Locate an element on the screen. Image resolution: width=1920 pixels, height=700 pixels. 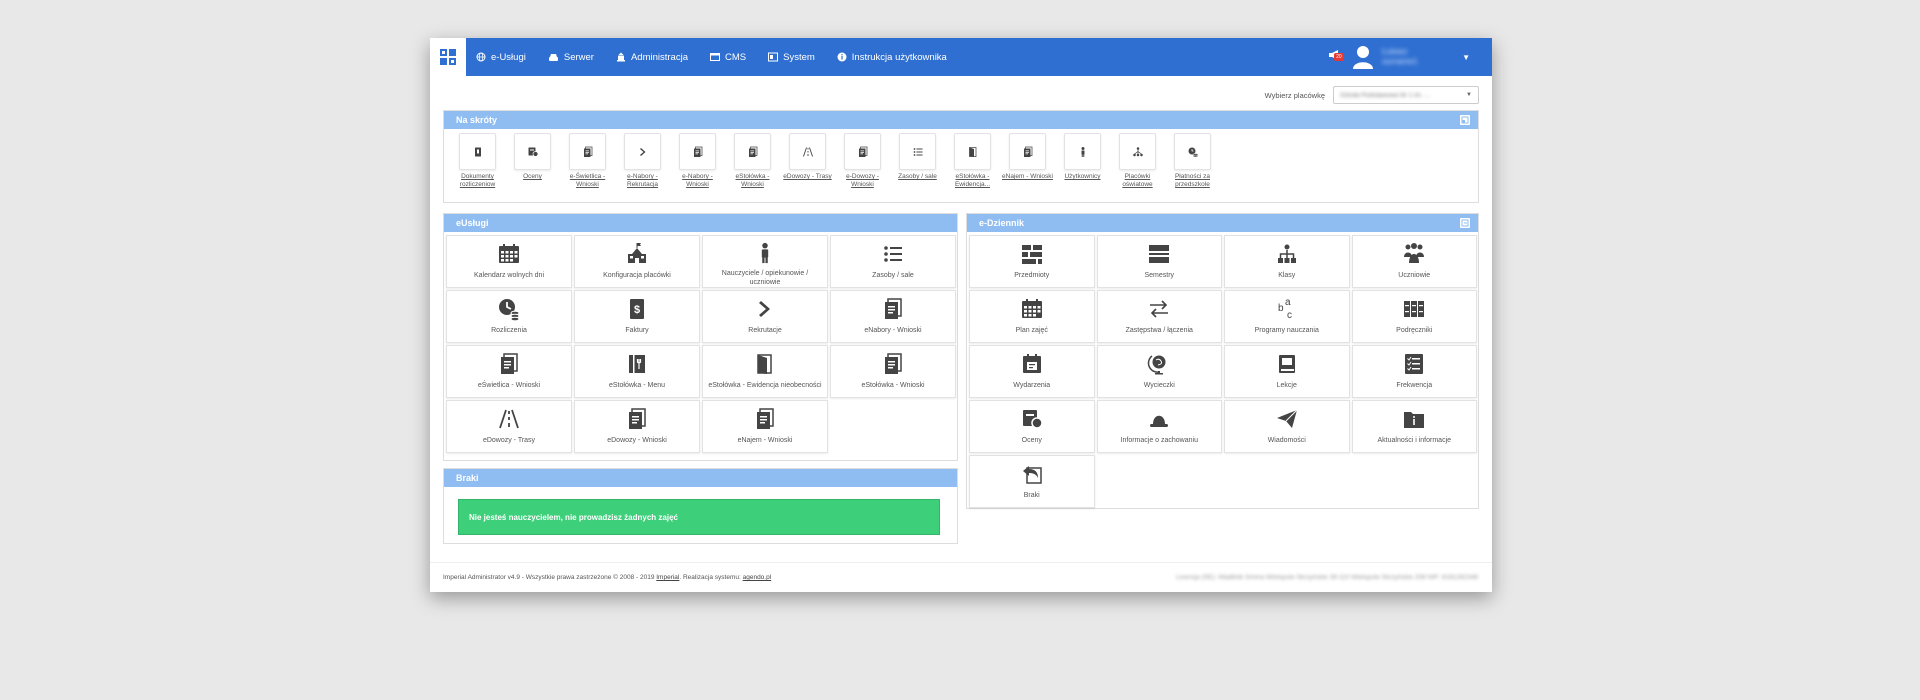
tile-road: eDowozy - Trasy is located at coordinates (509, 426).